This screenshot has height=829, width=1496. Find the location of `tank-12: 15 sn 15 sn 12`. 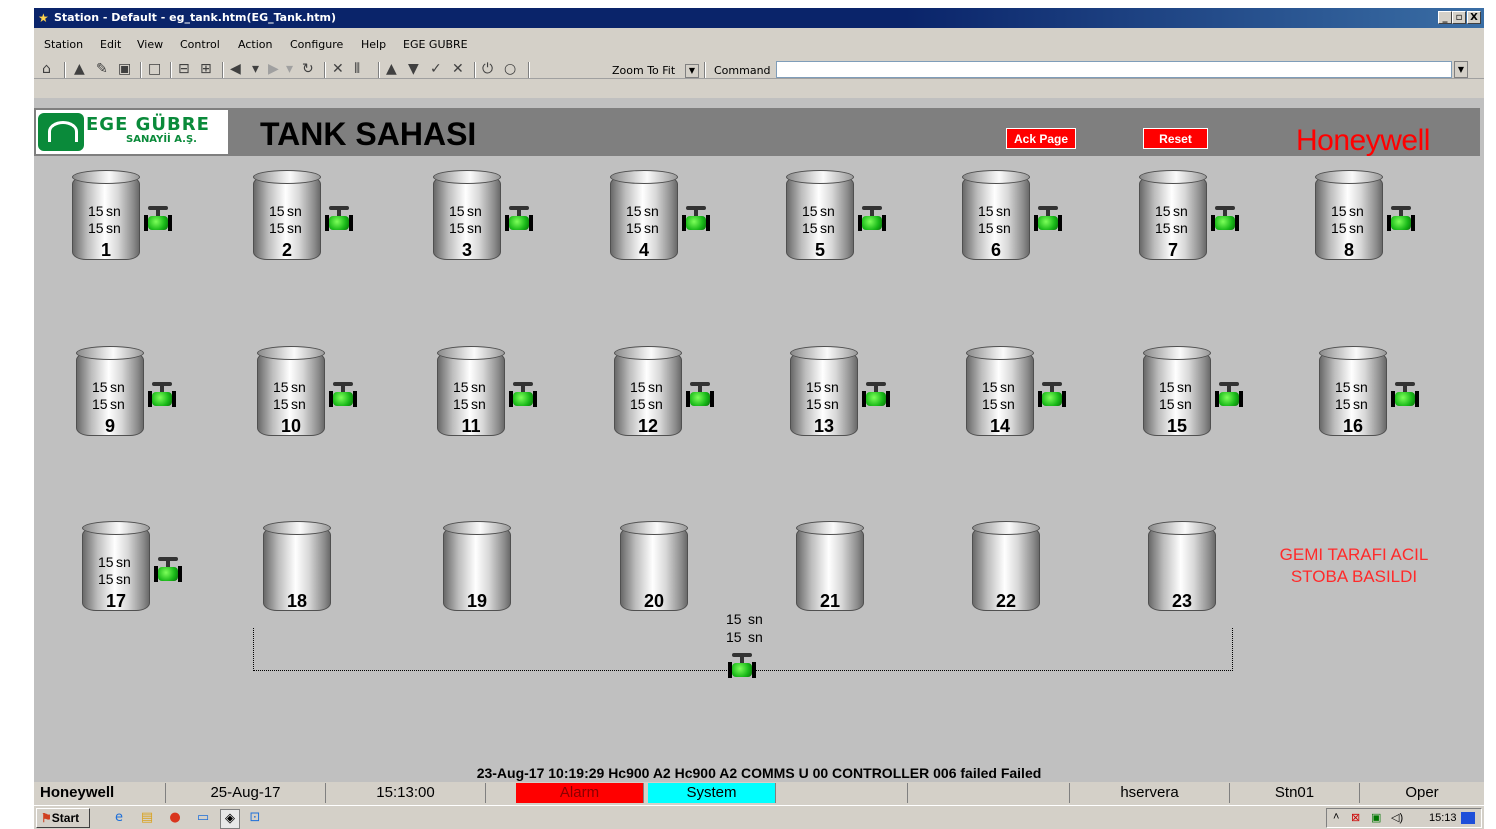

tank-12: 15 sn 15 sn 12 is located at coordinates (648, 394).